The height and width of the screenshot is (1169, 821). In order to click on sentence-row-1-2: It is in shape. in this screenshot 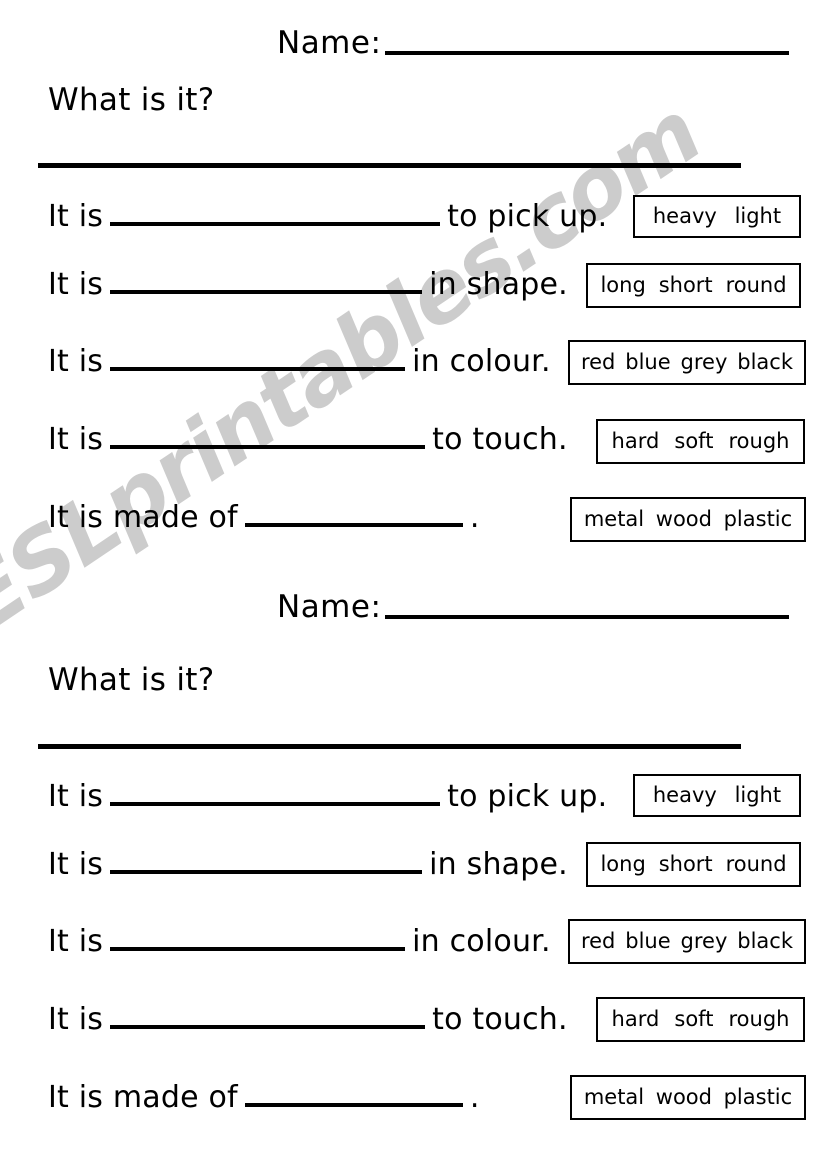, I will do `click(308, 284)`.